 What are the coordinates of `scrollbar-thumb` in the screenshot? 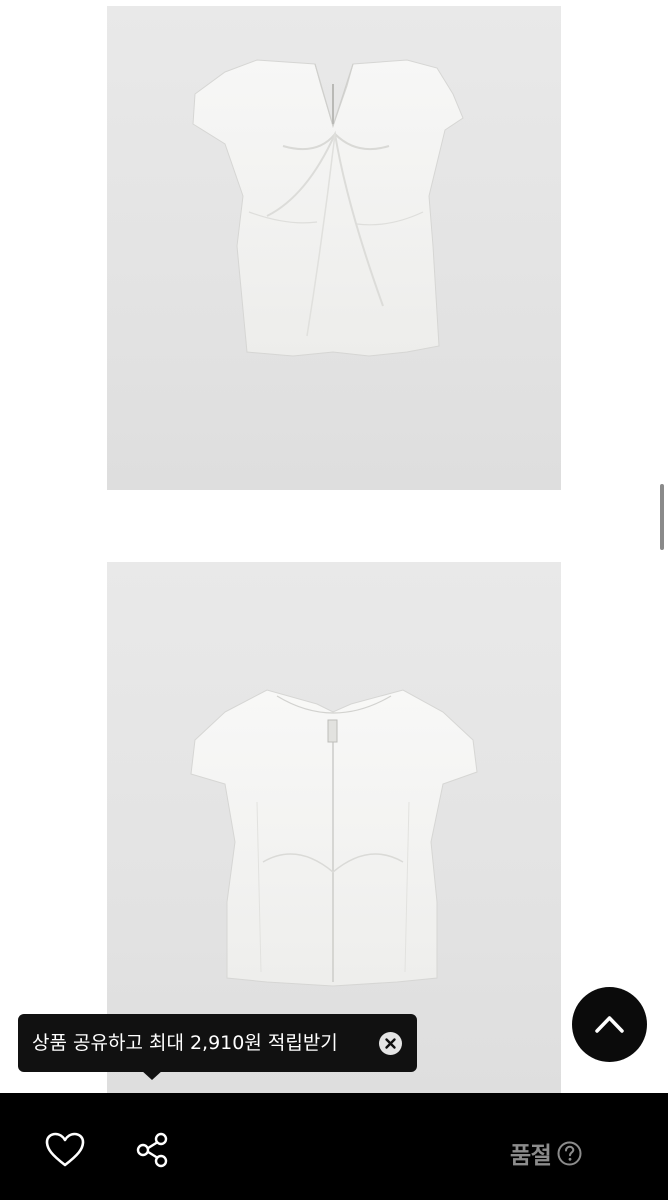 It's located at (662, 517).